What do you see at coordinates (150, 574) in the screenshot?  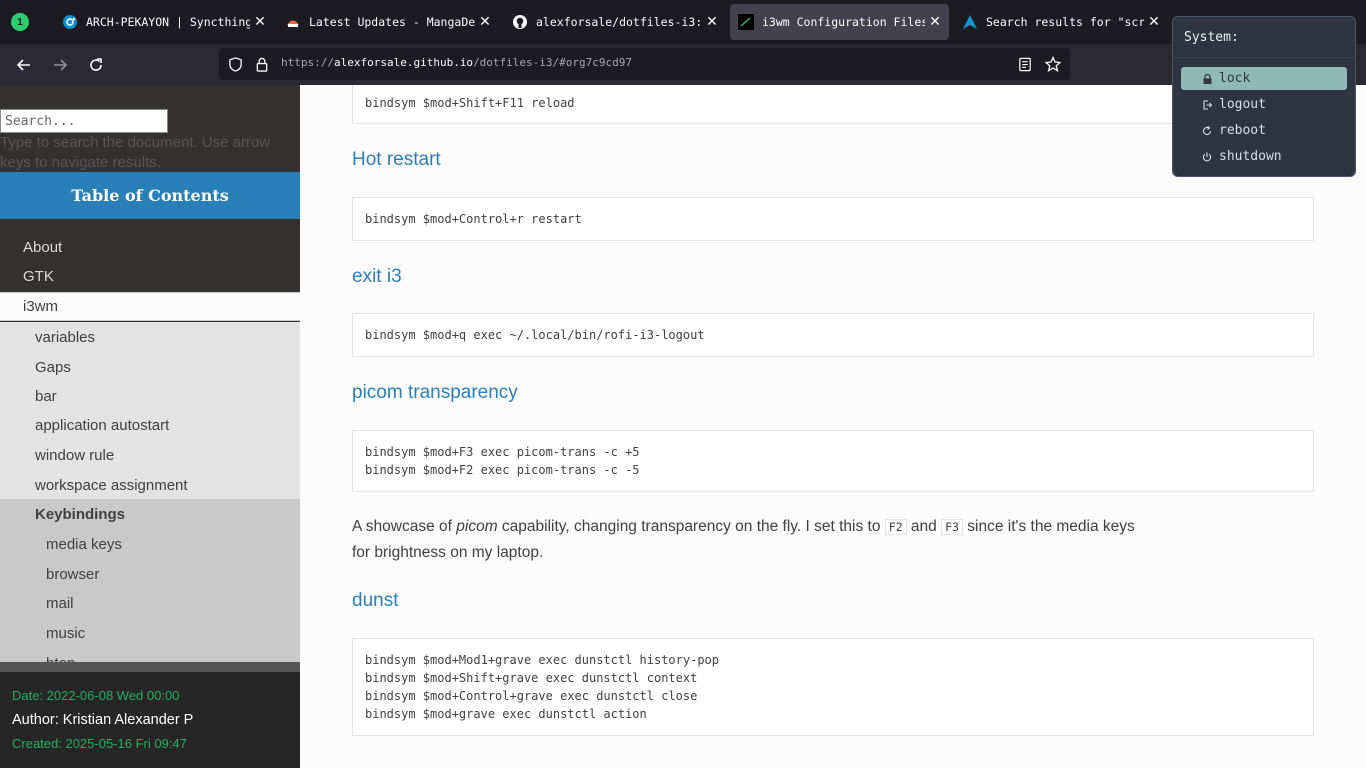 I see `toc-item-browser: browser` at bounding box center [150, 574].